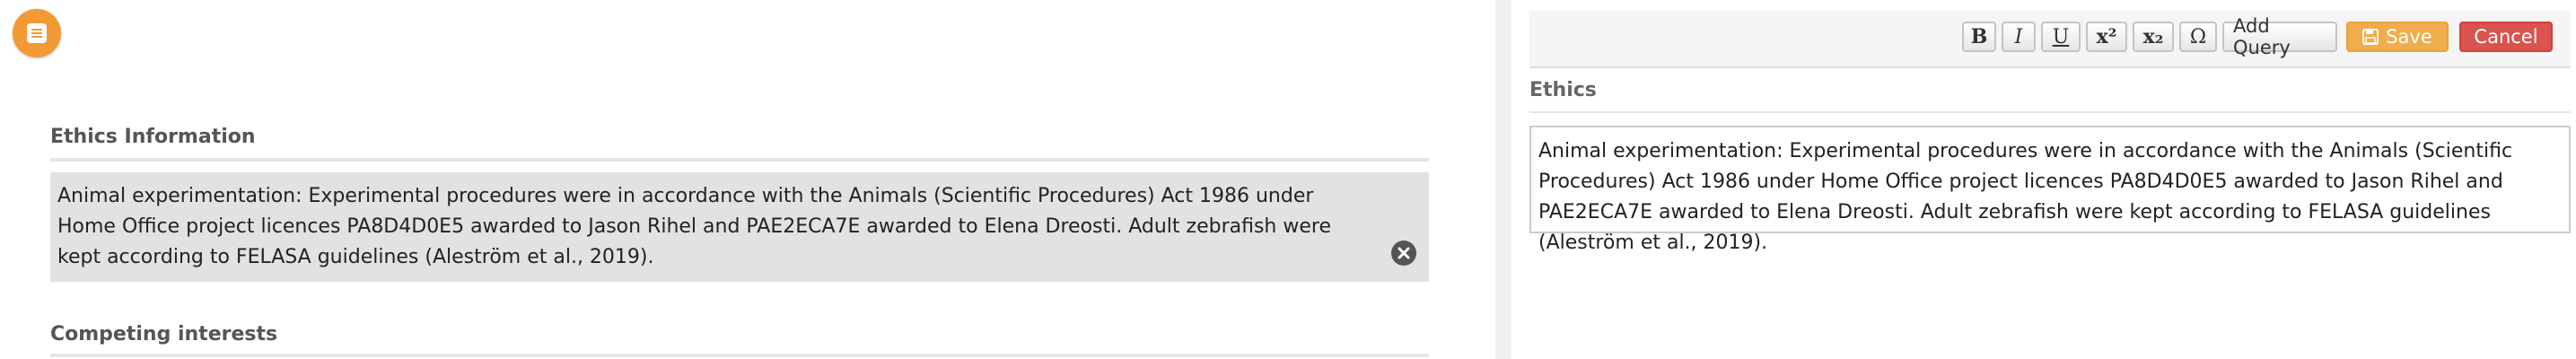 This screenshot has width=2576, height=359. Describe the element at coordinates (2153, 37) in the screenshot. I see `subscript-button: x₂` at that location.